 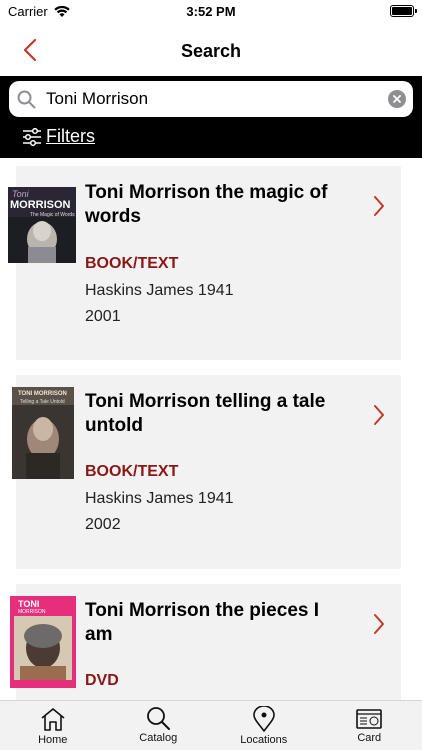 I want to click on tab-bar: Home Catalog Locations Card, so click(x=211, y=725).